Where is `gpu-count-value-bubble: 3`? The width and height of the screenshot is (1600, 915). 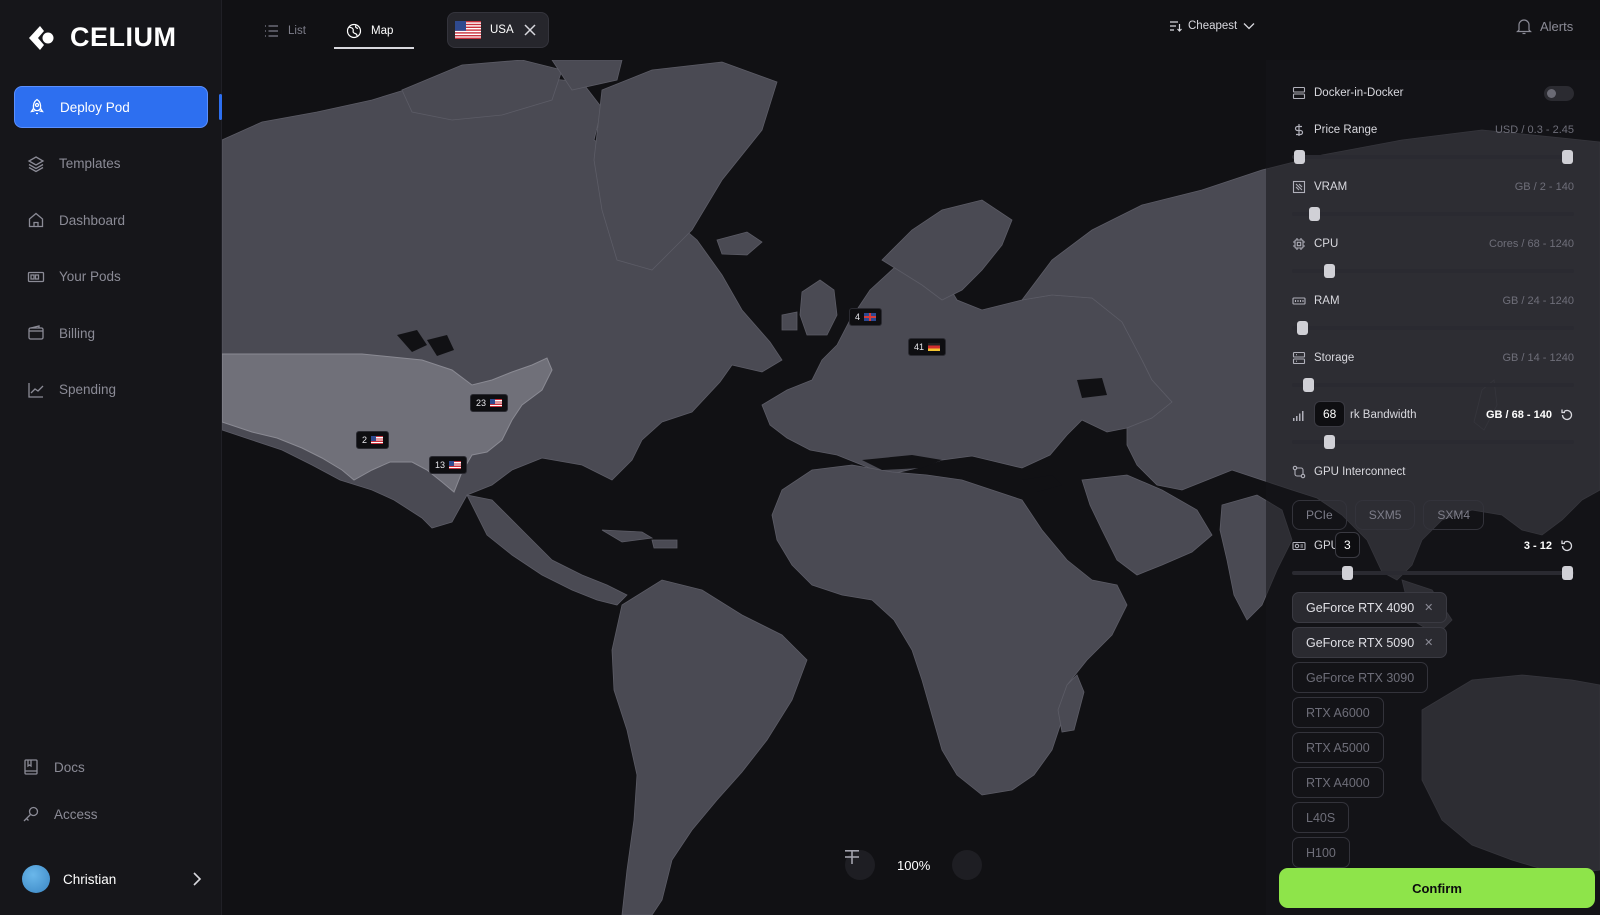 gpu-count-value-bubble: 3 is located at coordinates (1347, 545).